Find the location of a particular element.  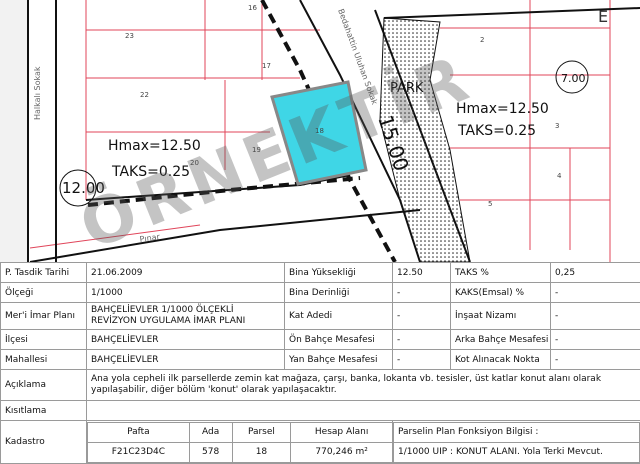

value-insaat-nizami: - is located at coordinates (595, 316).